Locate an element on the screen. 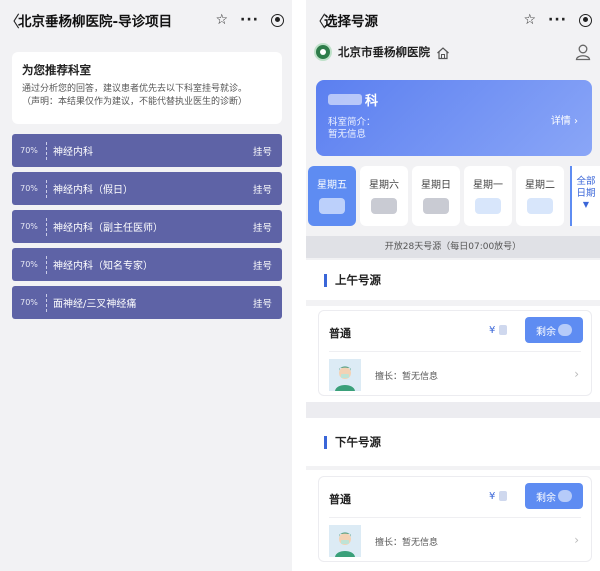  detail-link: 详情 › is located at coordinates (564, 119).